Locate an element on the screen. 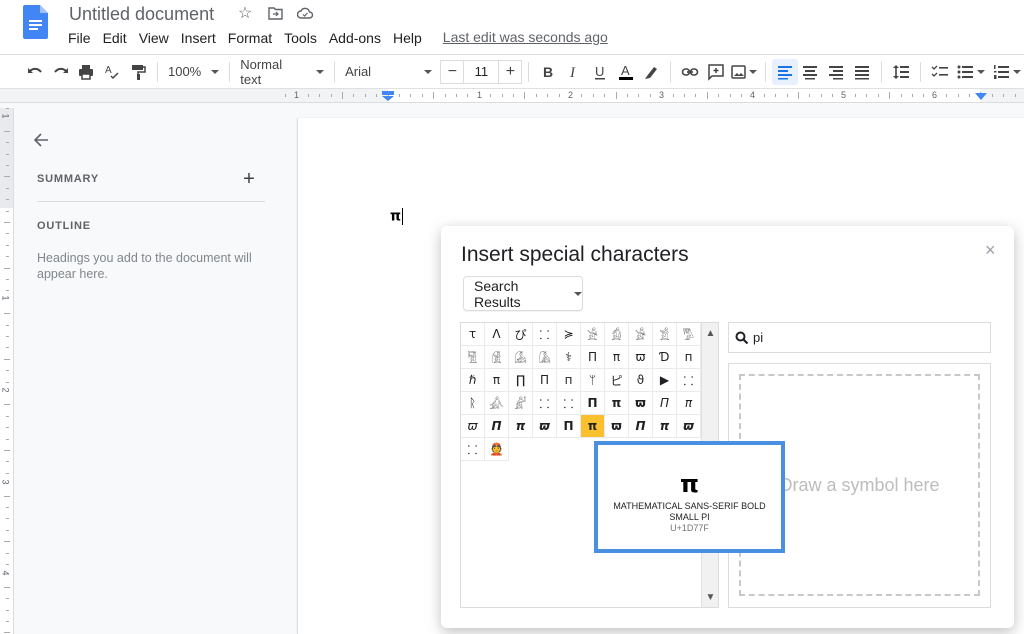 This screenshot has height=634, width=1024. menu-add-ons: Add-ons is located at coordinates (355, 38).